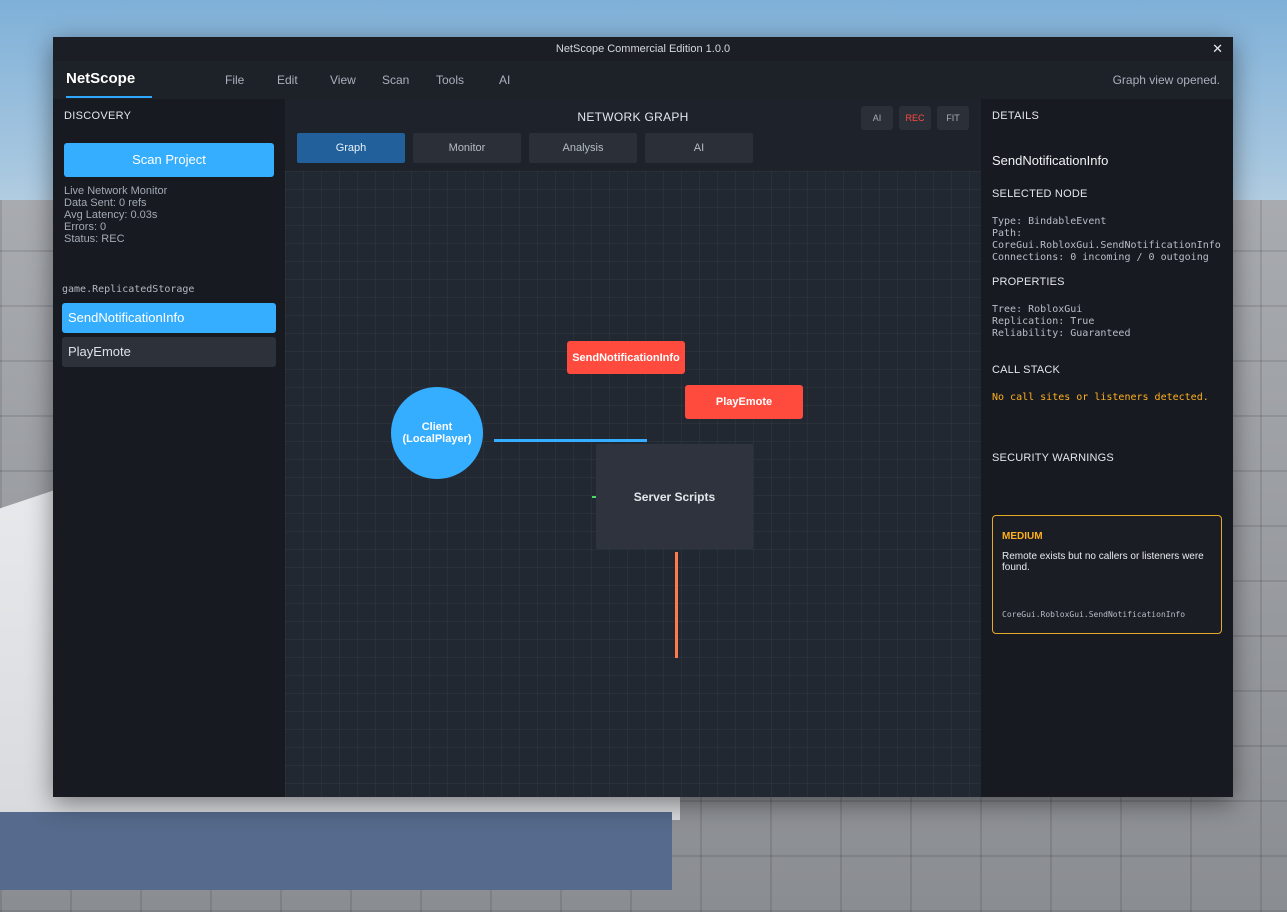 The height and width of the screenshot is (912, 1287). I want to click on window-title: NetScope Commercial Edition 1.0.0, so click(643, 49).